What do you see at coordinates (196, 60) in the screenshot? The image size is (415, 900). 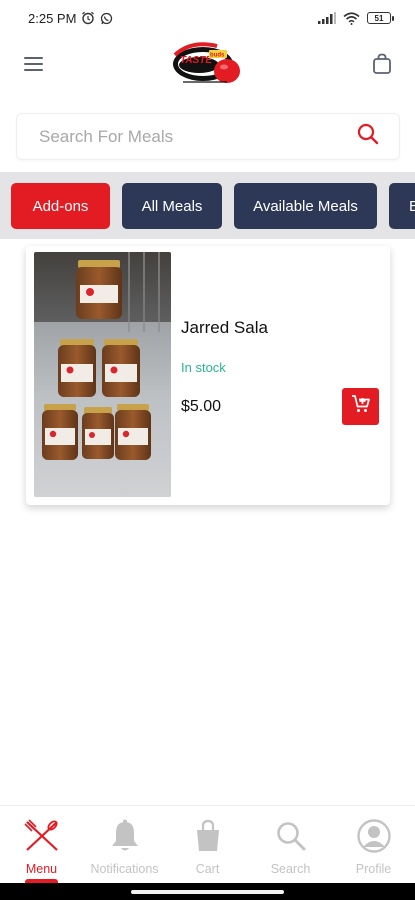 I see `svg-text: TASTE` at bounding box center [196, 60].